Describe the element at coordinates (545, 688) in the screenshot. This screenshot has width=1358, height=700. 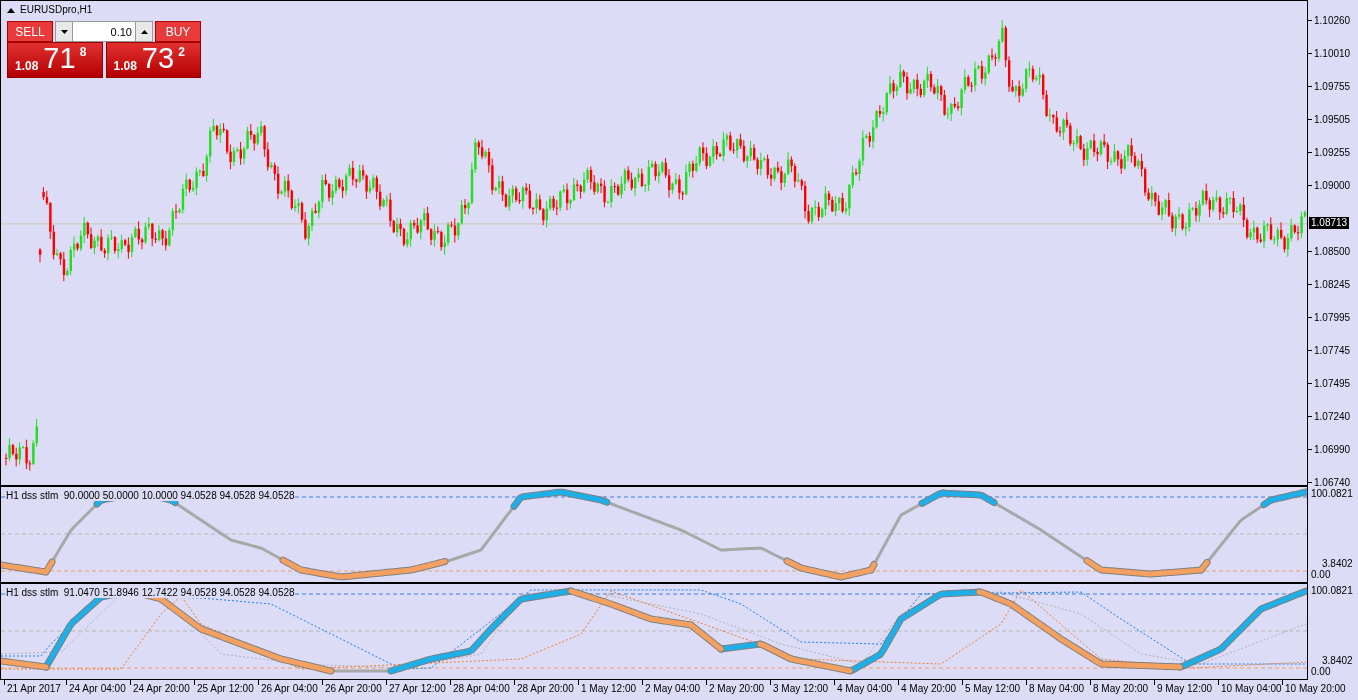
I see `time-label: 28 Apr 20:00` at that location.